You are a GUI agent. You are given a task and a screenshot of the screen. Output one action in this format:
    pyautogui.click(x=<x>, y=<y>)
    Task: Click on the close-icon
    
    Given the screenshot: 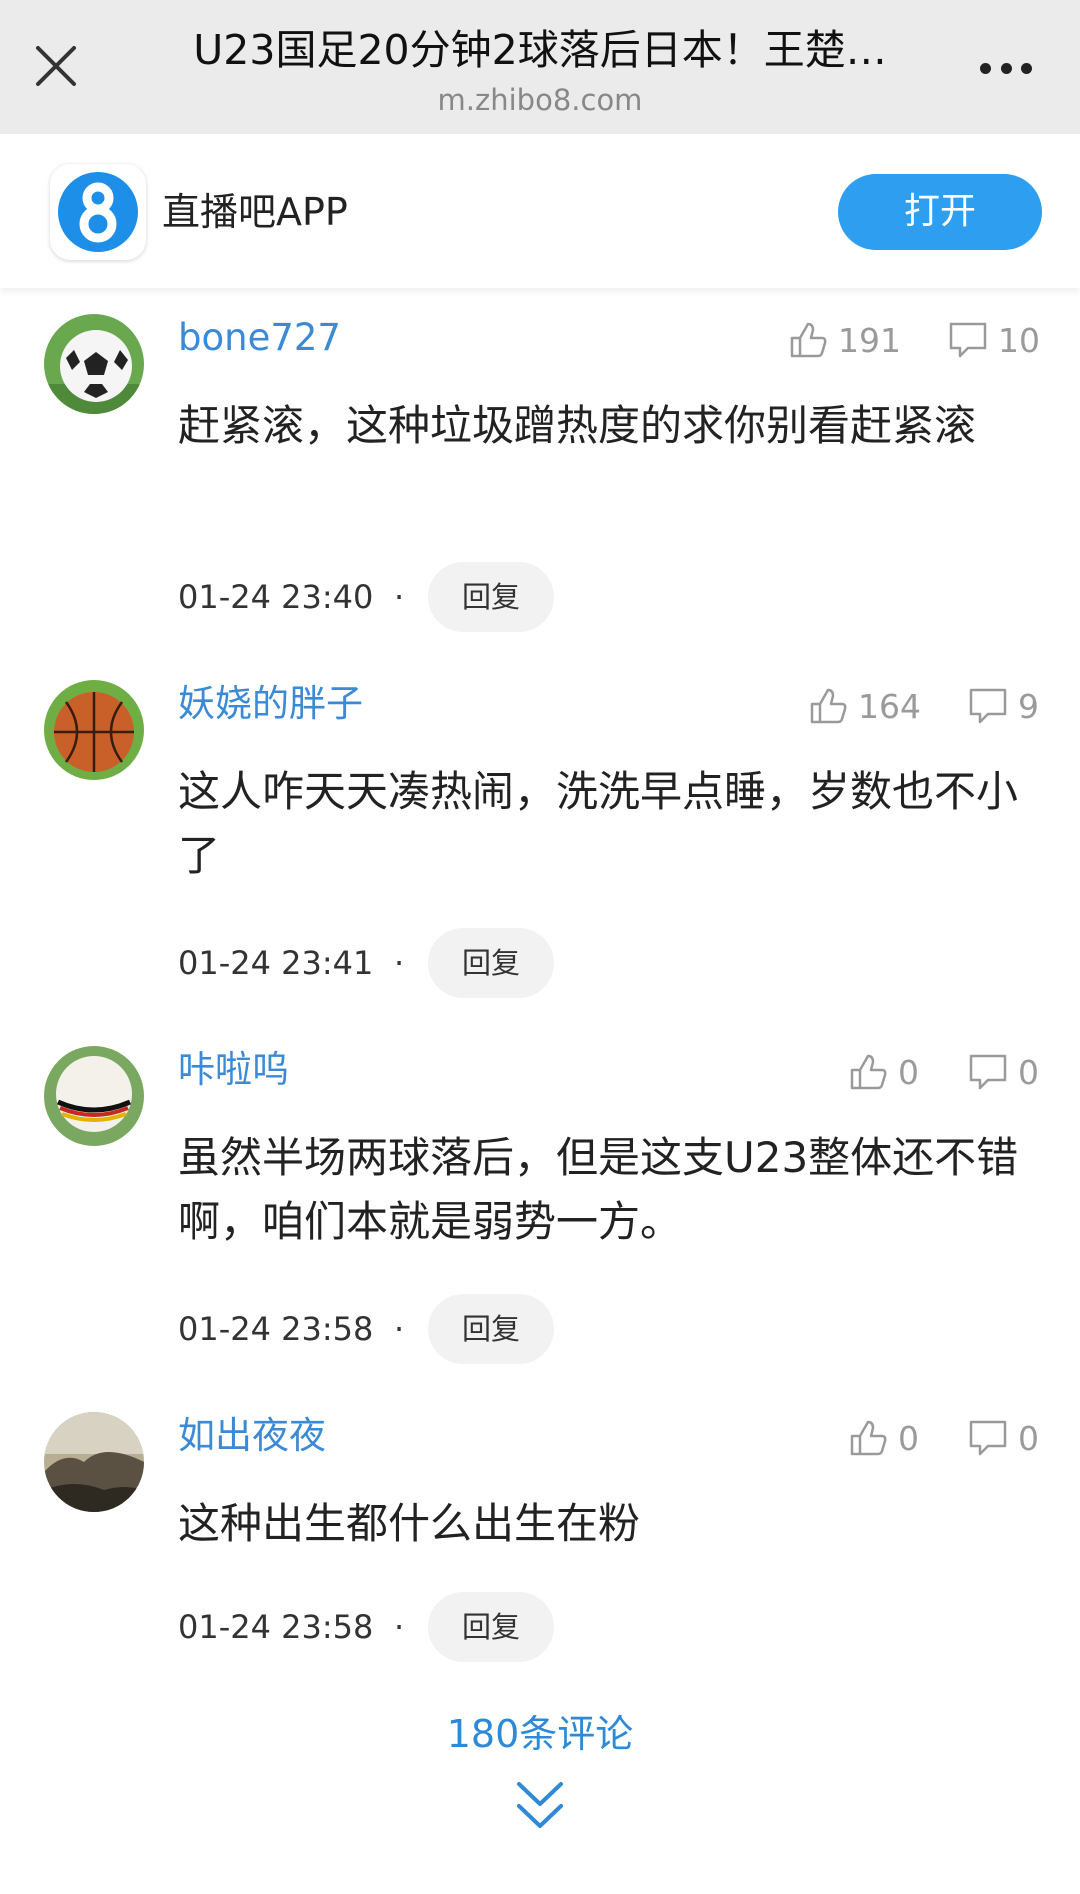 What is the action you would take?
    pyautogui.click(x=56, y=66)
    